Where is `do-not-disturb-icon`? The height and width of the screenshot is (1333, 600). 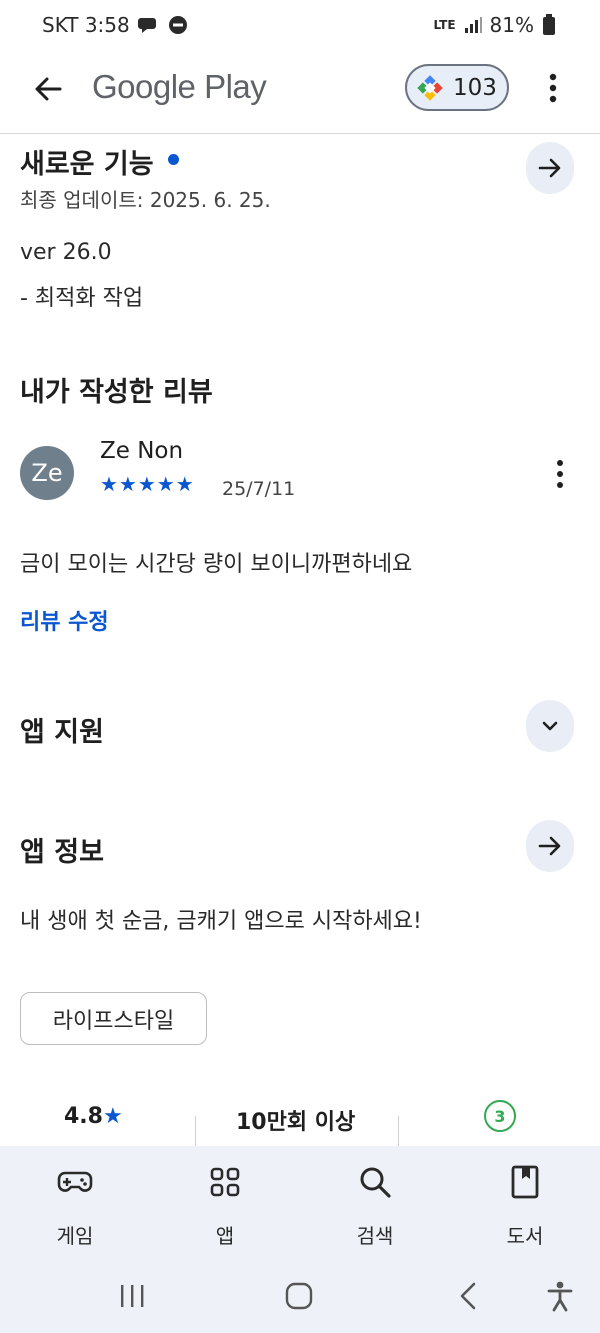
do-not-disturb-icon is located at coordinates (177, 25).